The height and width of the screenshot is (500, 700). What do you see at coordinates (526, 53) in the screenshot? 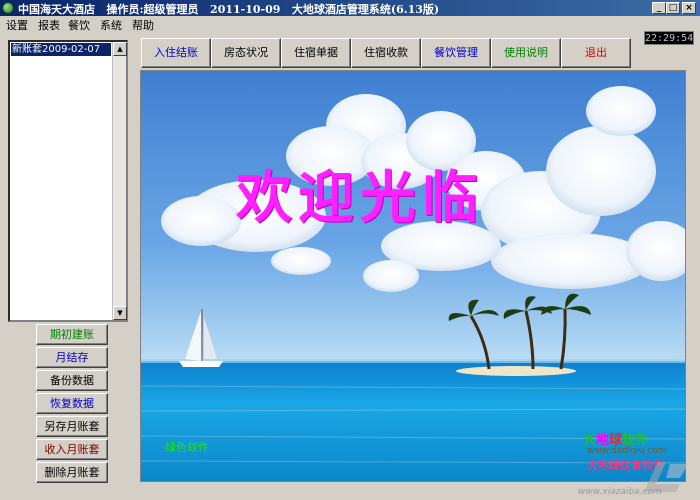
I see `user-guide-button: 使用说明` at bounding box center [526, 53].